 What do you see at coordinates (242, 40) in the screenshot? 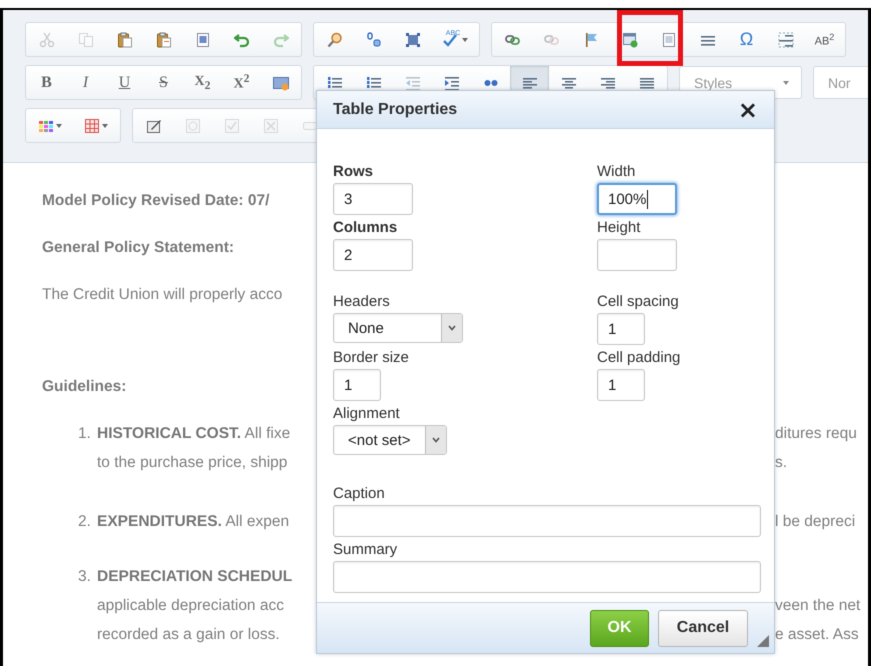
I see `undo-icon` at bounding box center [242, 40].